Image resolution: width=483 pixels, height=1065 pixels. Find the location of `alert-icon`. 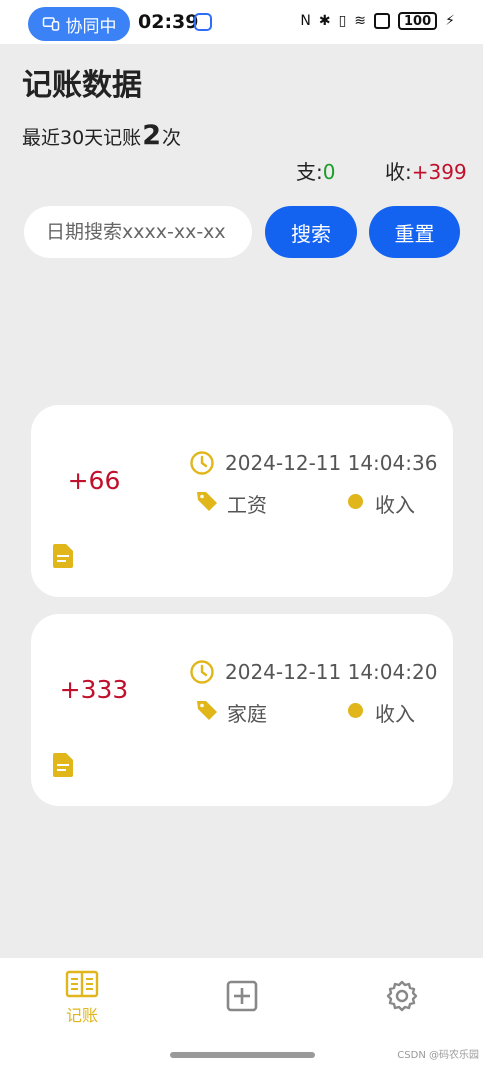

alert-icon is located at coordinates (382, 21).